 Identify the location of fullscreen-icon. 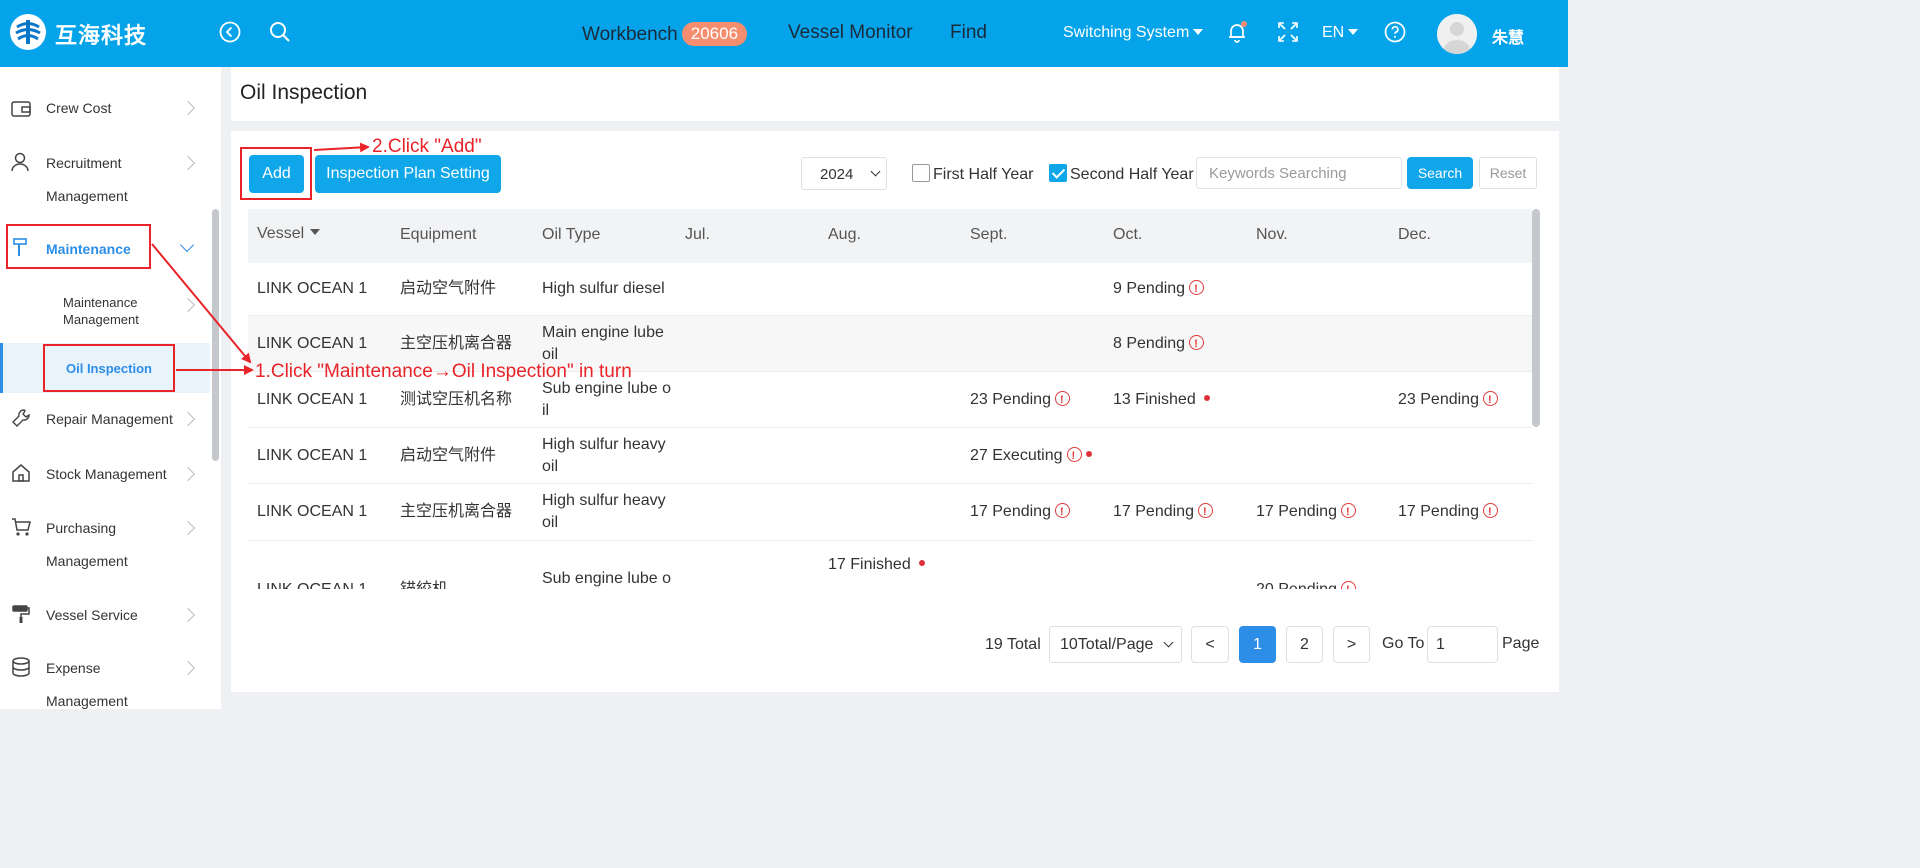
(1288, 32).